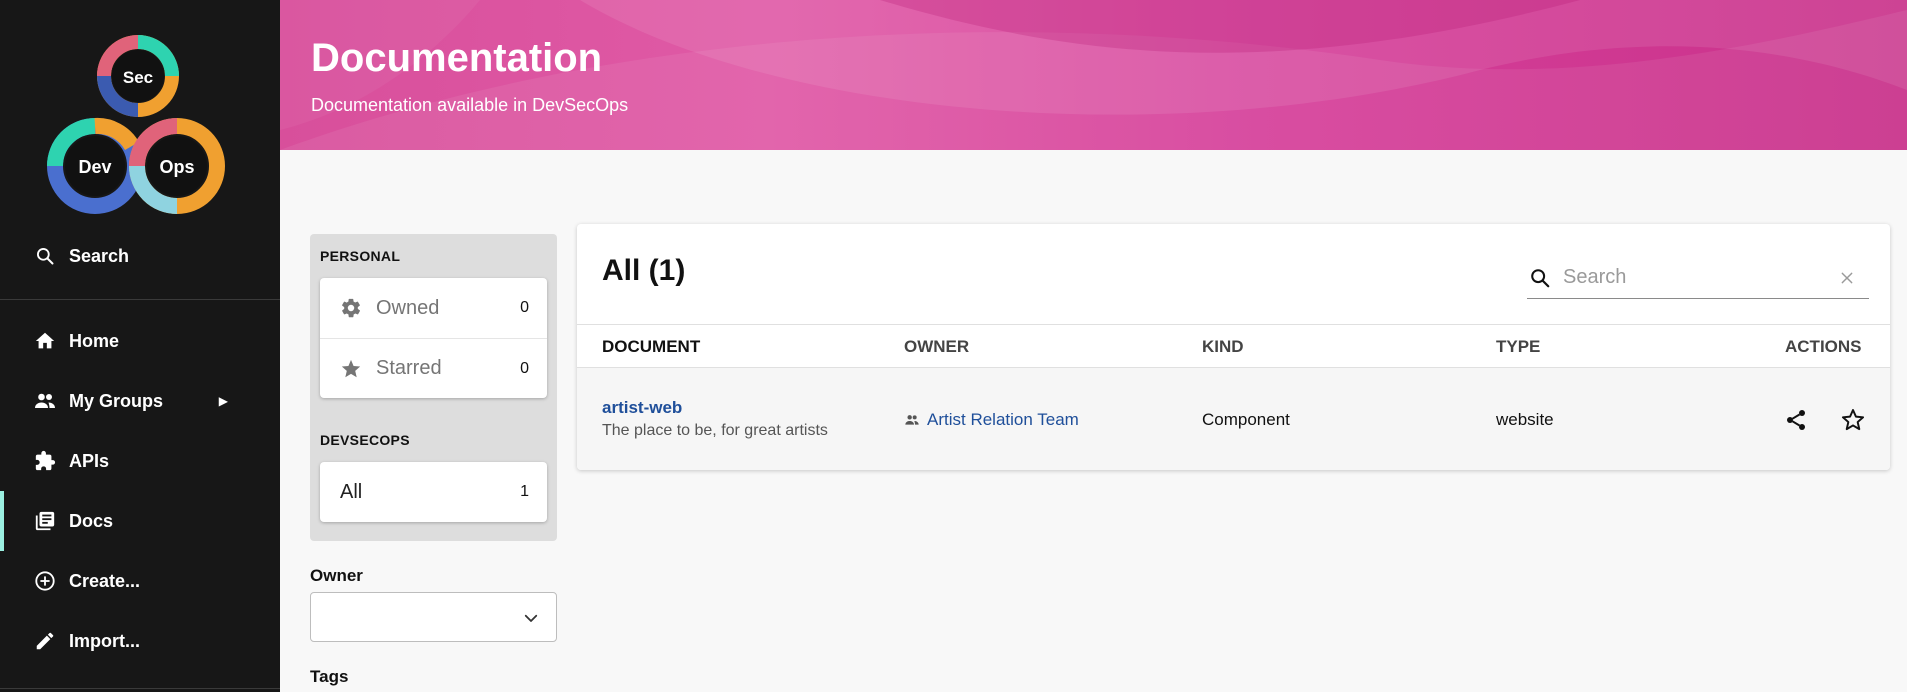  What do you see at coordinates (94, 340) in the screenshot?
I see `sidebar-item-label: Home` at bounding box center [94, 340].